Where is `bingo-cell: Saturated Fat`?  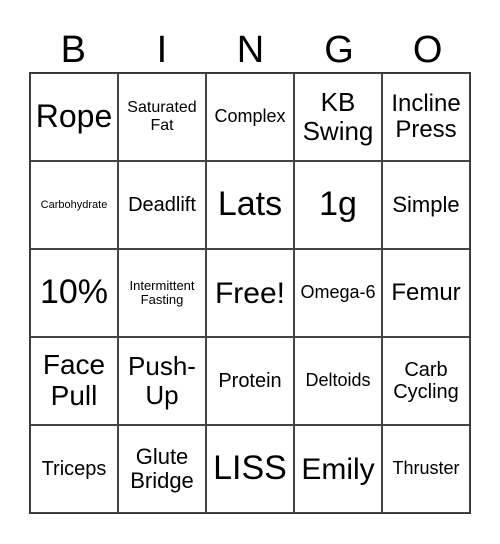 bingo-cell: Saturated Fat is located at coordinates (162, 117).